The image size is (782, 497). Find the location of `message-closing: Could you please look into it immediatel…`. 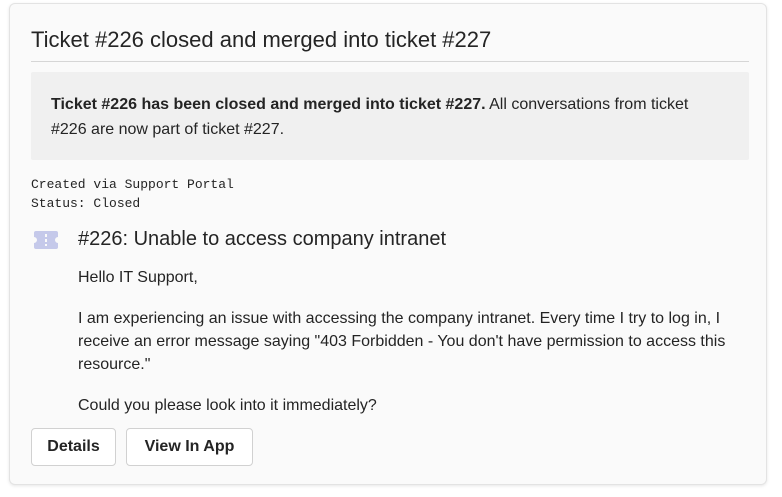

message-closing: Could you please look into it immediatel… is located at coordinates (227, 405).